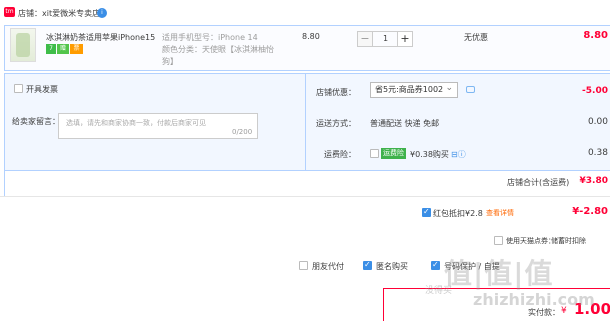  I want to click on product-thumbnail, so click(23, 45).